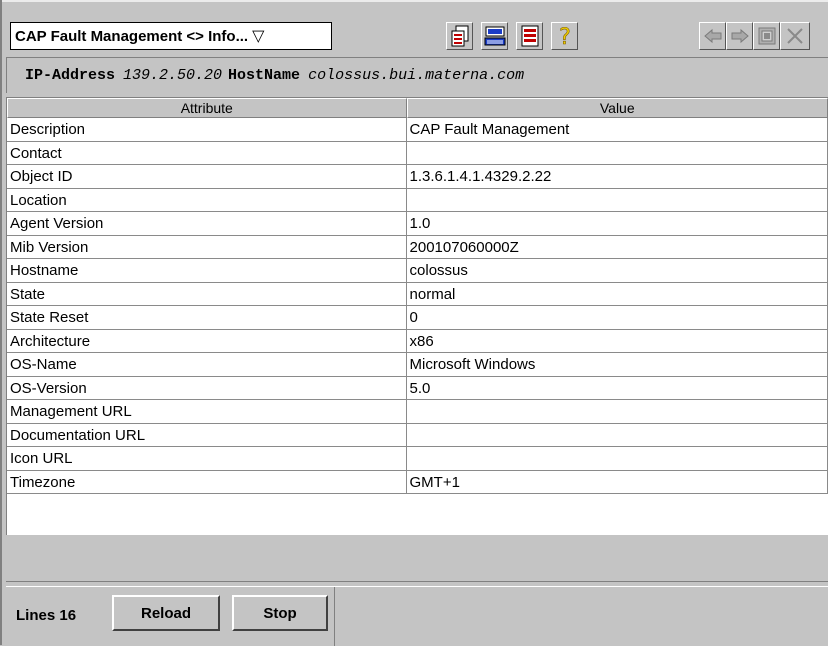  I want to click on keyboard-button, so click(494, 36).